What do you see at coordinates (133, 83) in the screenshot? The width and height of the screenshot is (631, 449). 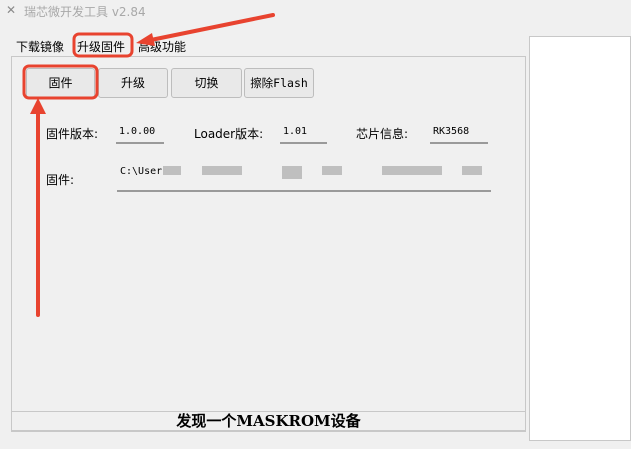 I see `upgrade-button: 升级` at bounding box center [133, 83].